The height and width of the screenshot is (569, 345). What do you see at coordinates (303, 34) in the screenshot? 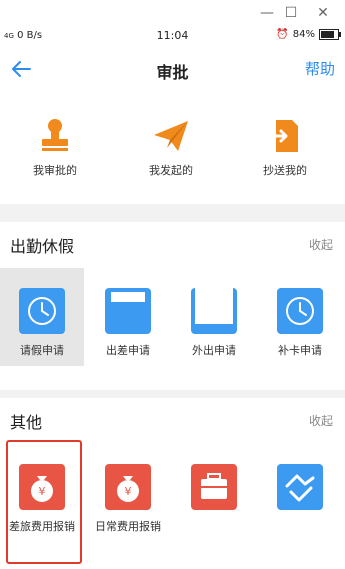
I see `battery-percent: 84%` at bounding box center [303, 34].